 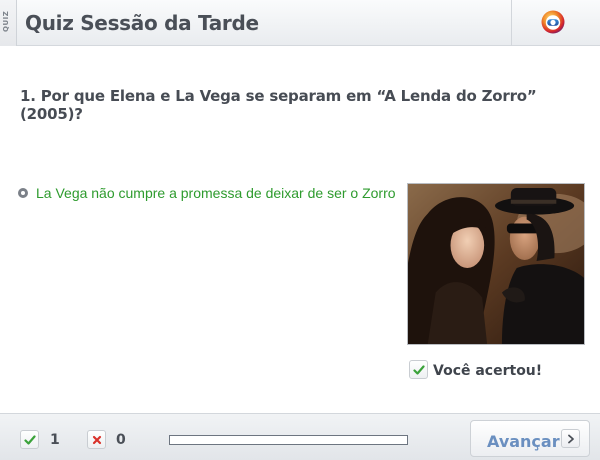 What do you see at coordinates (523, 441) in the screenshot?
I see `next-button-label: Avançar` at bounding box center [523, 441].